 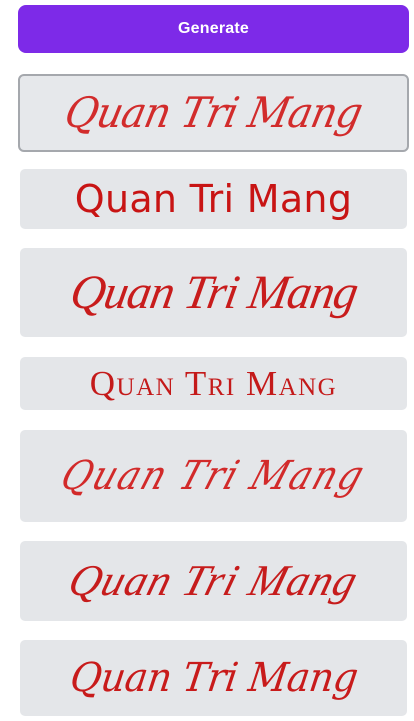 I want to click on font-option-6: Quan Tri Mang, so click(x=213, y=581).